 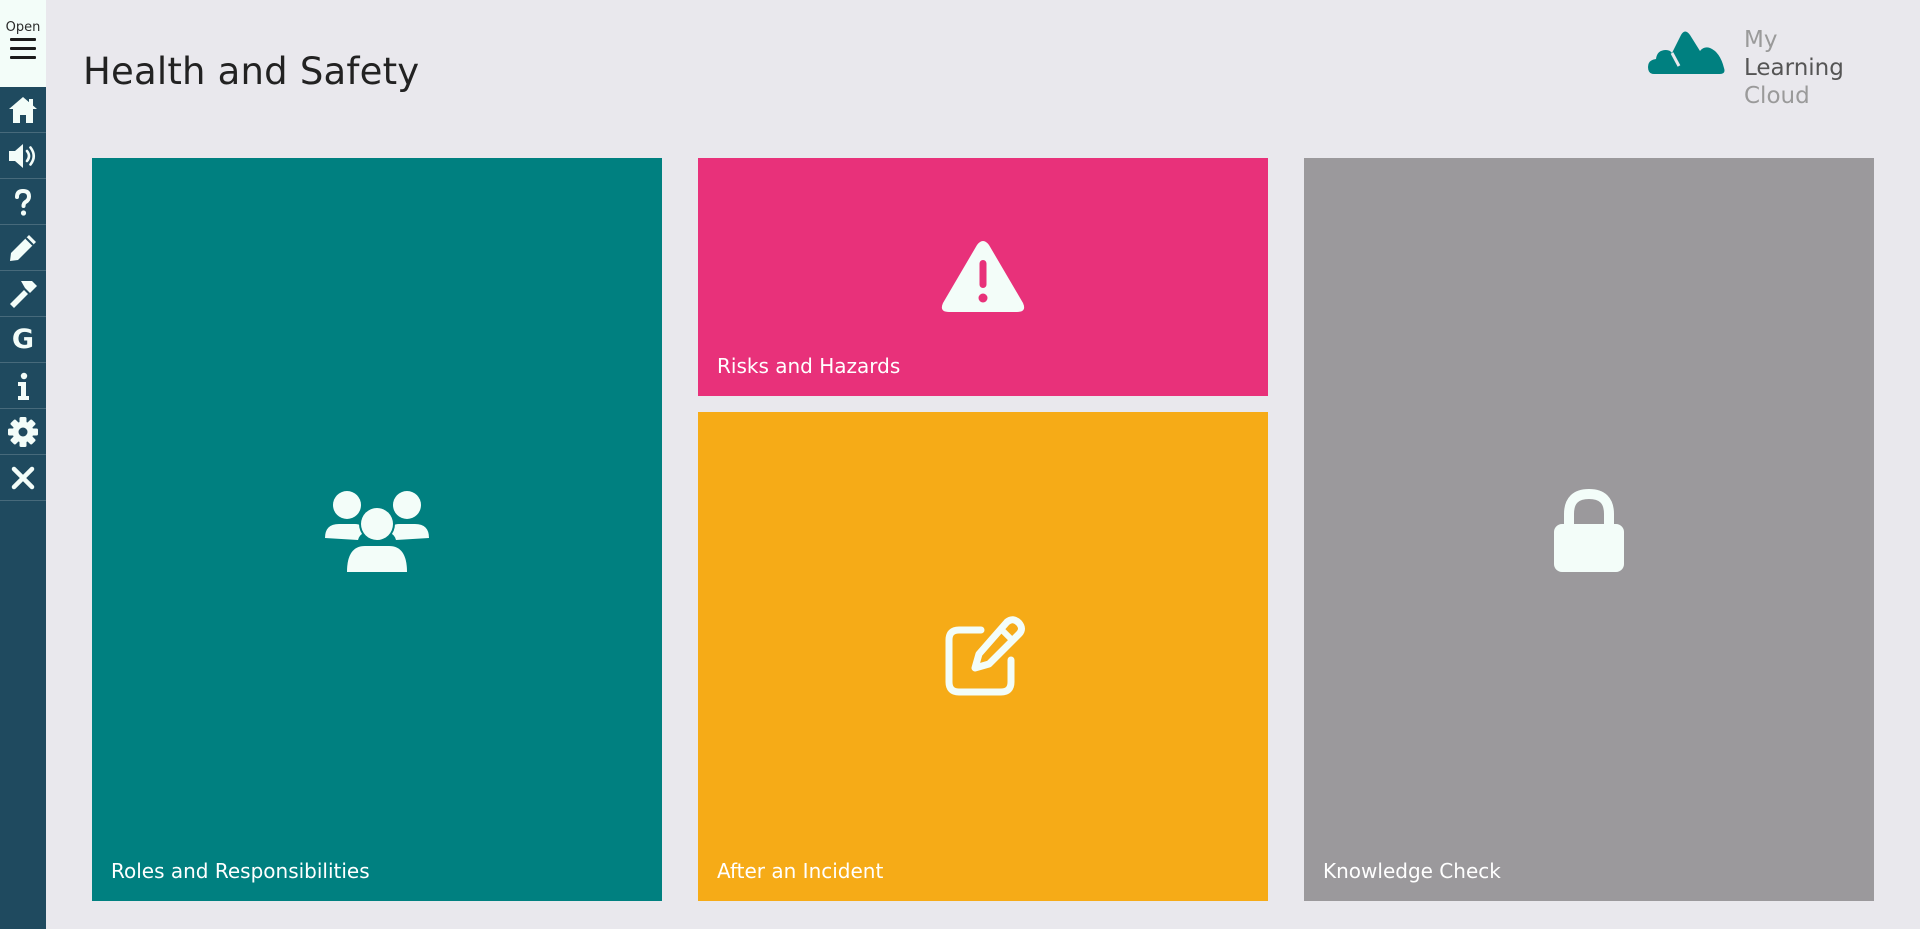 I want to click on sidebar-item-home, so click(x=23, y=110).